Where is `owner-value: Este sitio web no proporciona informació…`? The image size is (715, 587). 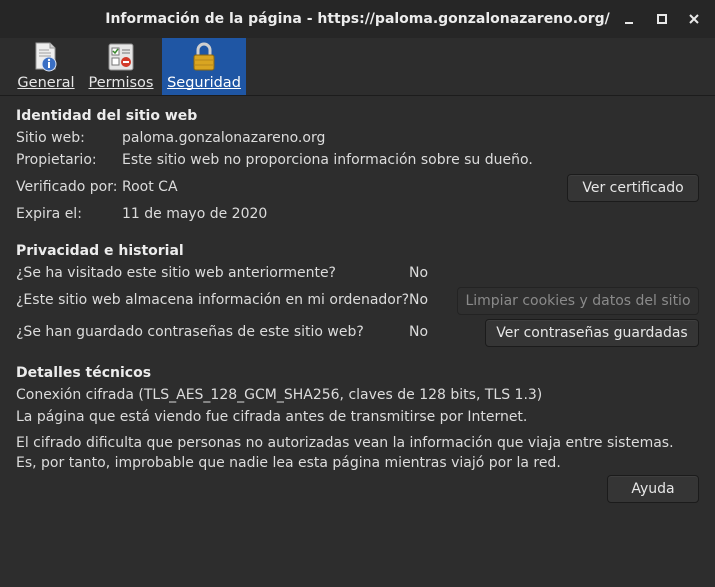
owner-value: Este sitio web no proporciona informació… is located at coordinates (327, 160).